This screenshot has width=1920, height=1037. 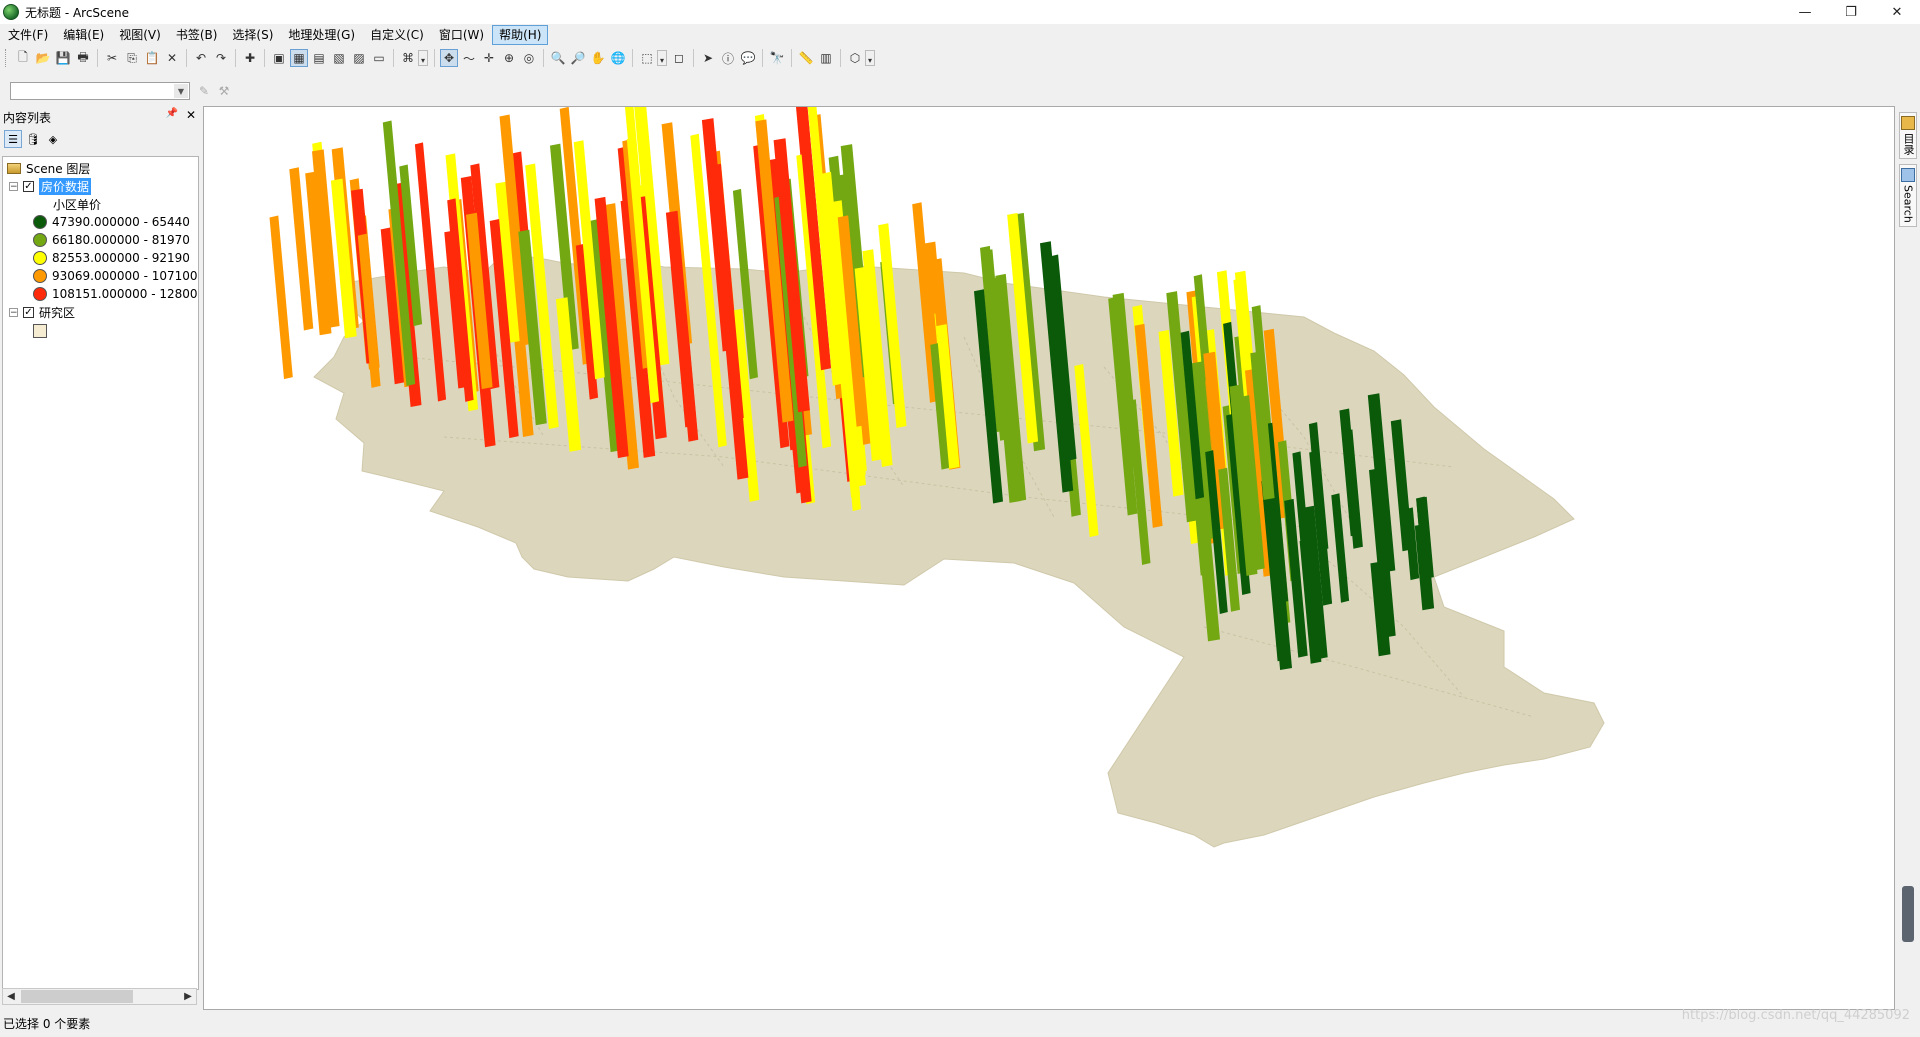 I want to click on identify-icon: ⓘ, so click(x=728, y=58).